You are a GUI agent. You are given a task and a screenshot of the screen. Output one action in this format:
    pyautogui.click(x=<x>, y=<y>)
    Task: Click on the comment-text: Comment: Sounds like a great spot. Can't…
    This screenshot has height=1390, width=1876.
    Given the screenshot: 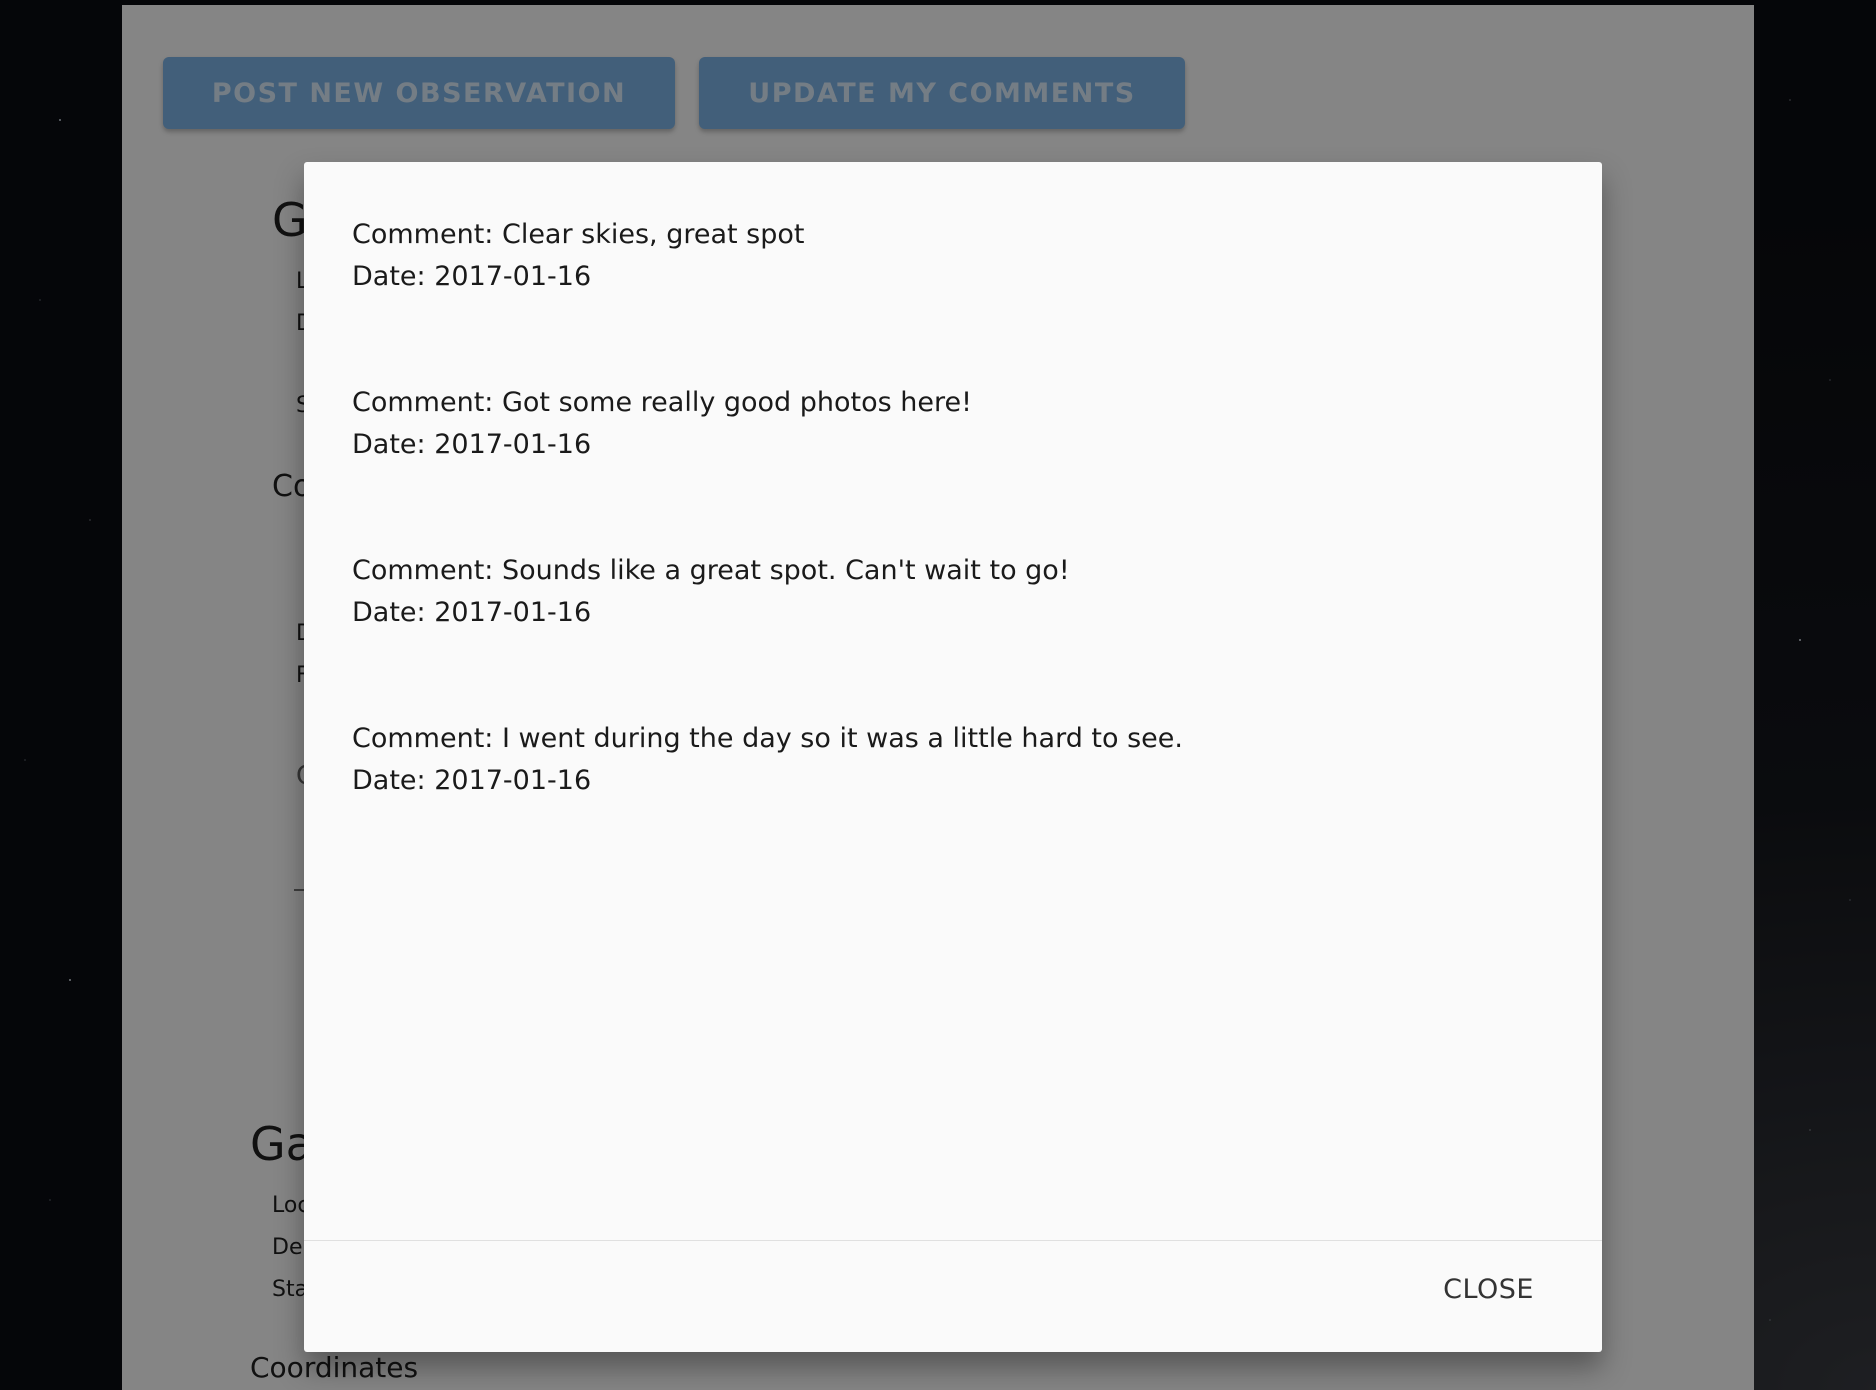 What is the action you would take?
    pyautogui.click(x=711, y=570)
    